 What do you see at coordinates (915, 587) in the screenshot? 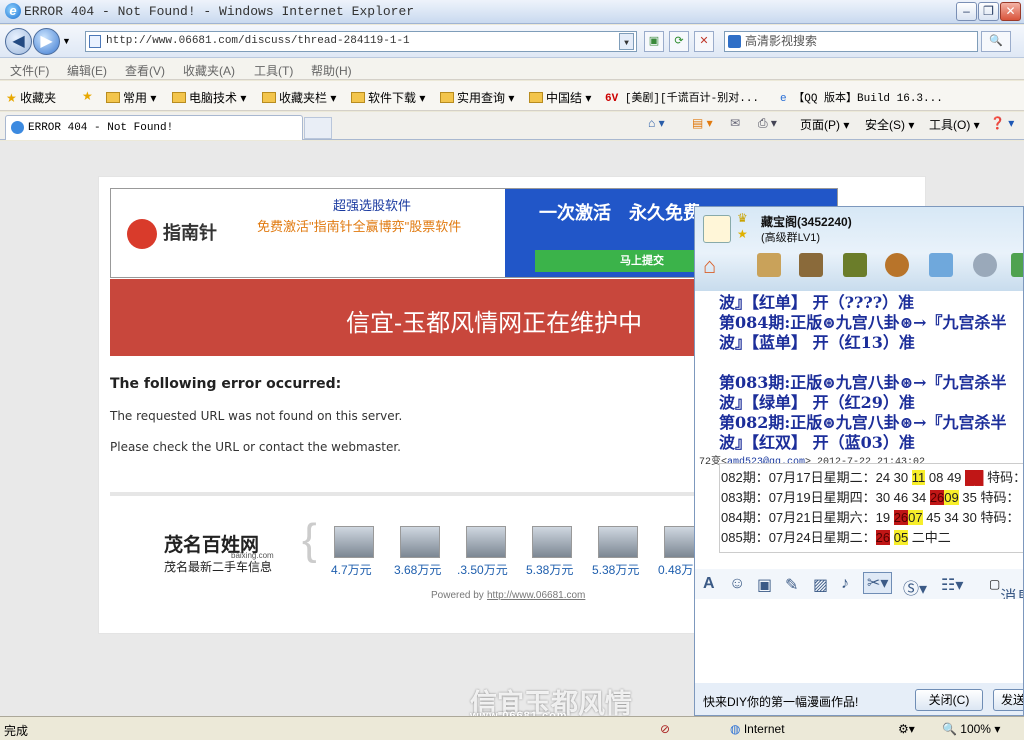
I see `voice-icon: Ⓢ▾` at bounding box center [915, 587].